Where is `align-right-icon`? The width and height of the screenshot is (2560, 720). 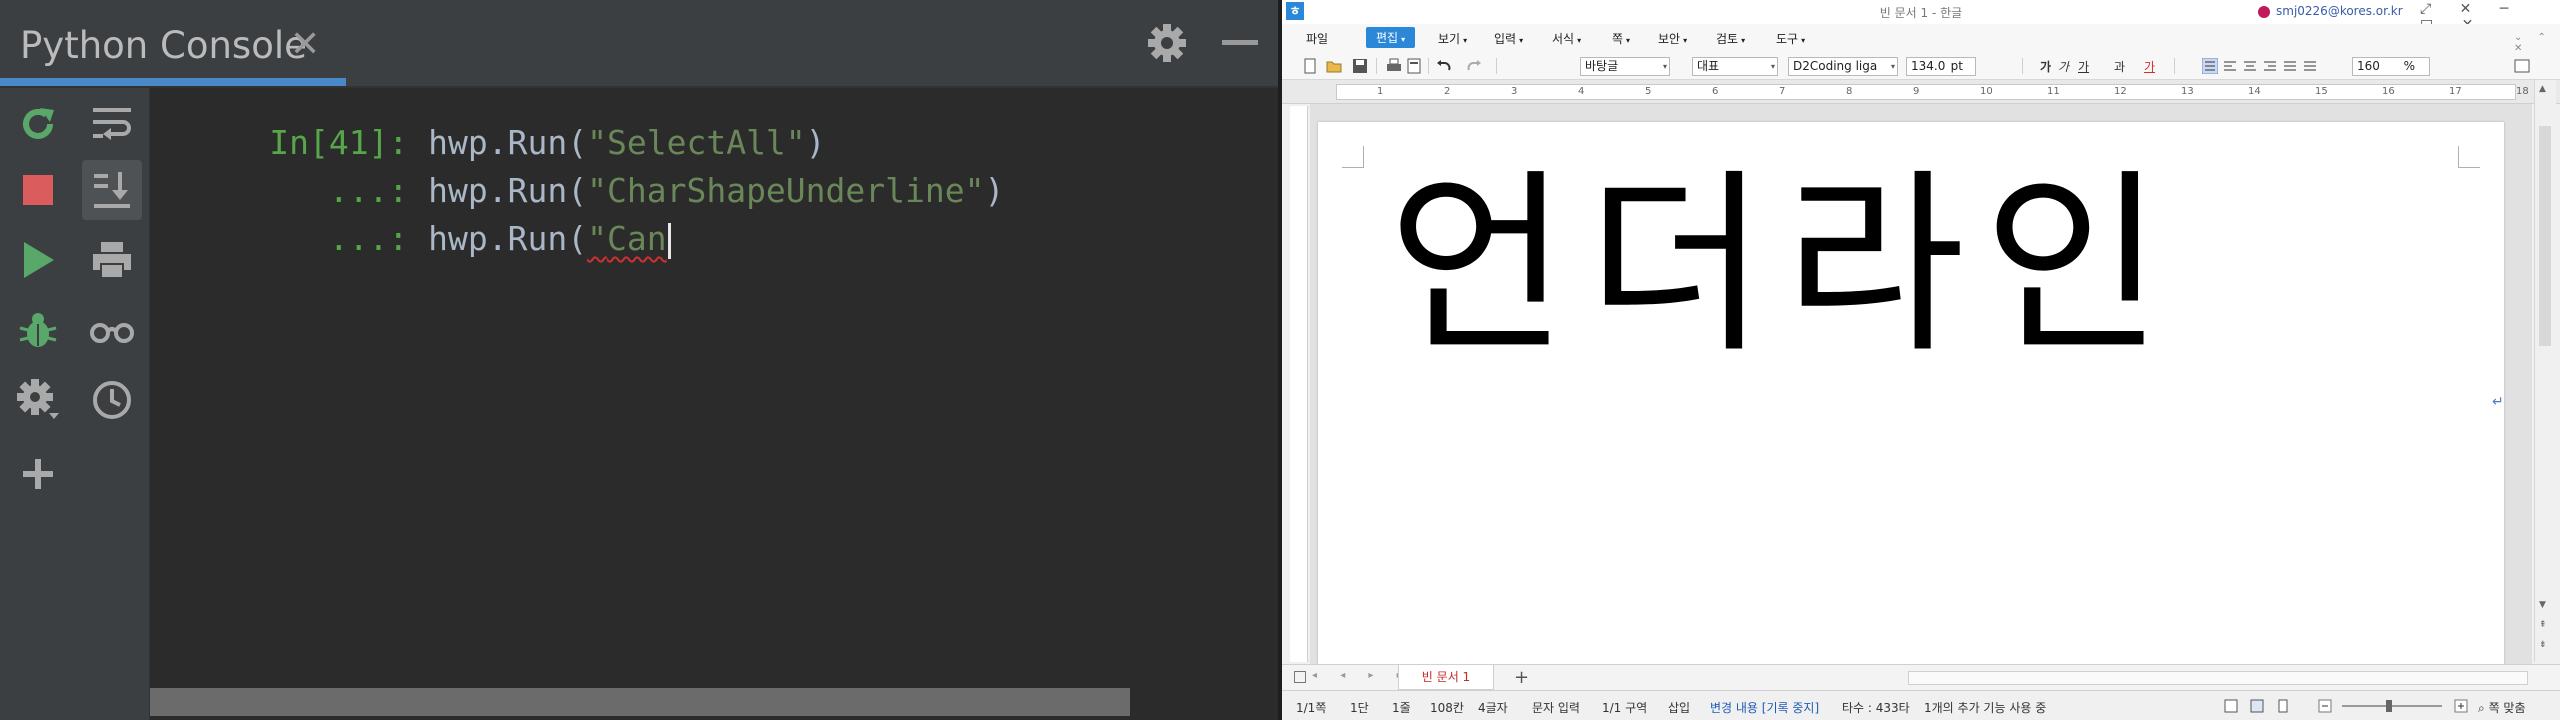
align-right-icon is located at coordinates (2270, 66).